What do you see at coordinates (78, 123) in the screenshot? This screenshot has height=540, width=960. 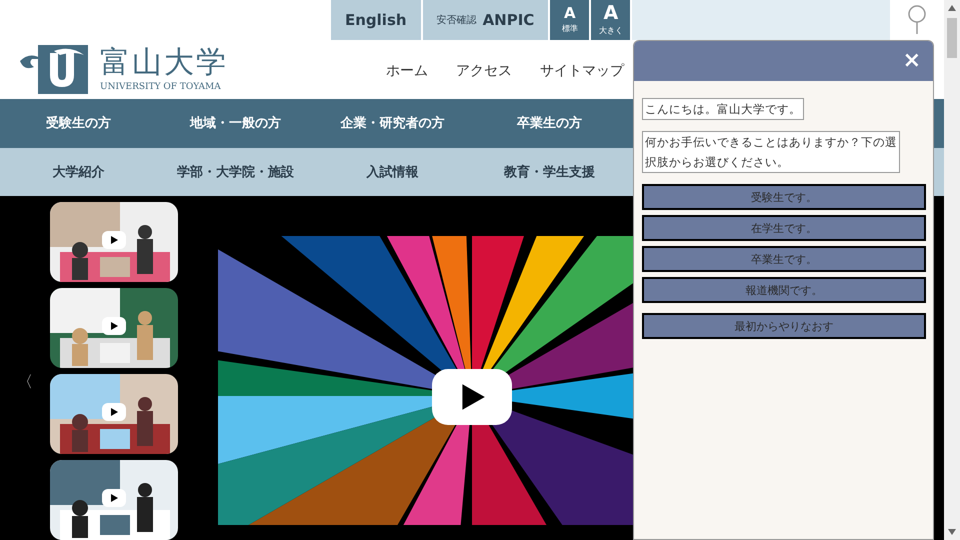 I see `audience-nav-item: 受験生の方` at bounding box center [78, 123].